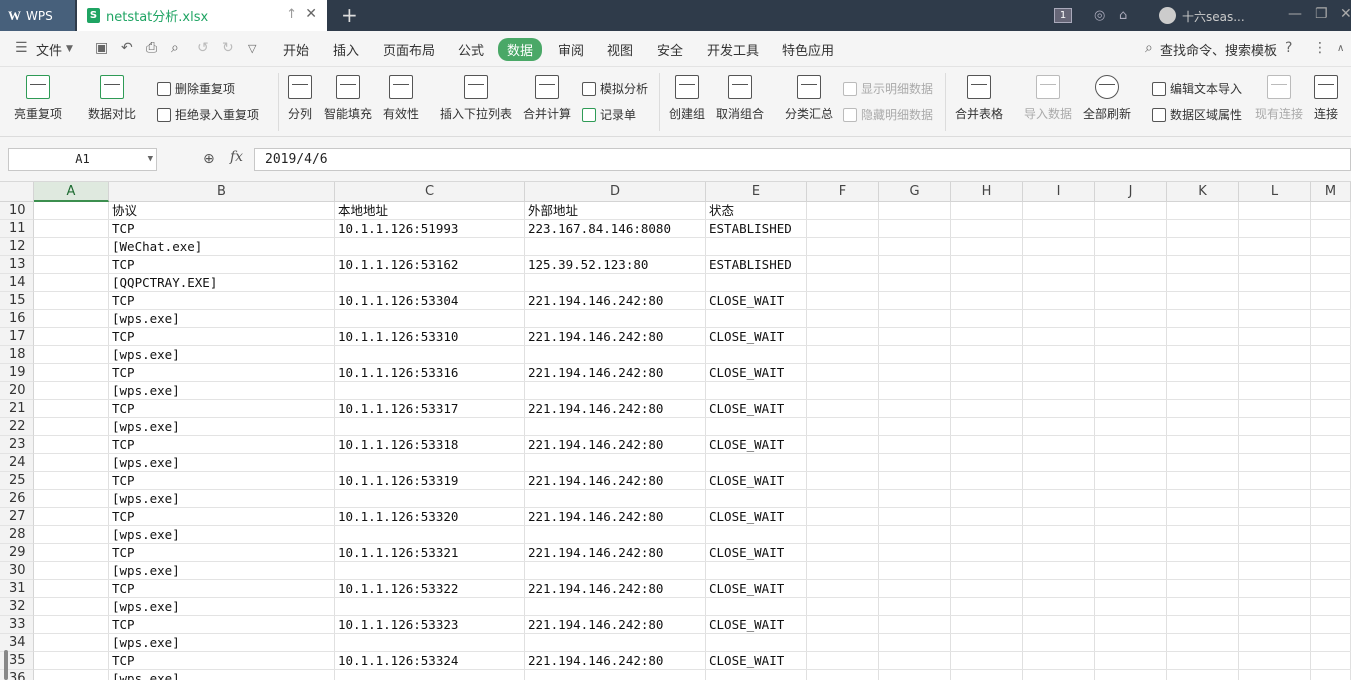  What do you see at coordinates (37, 15) in the screenshot?
I see `wps-home-tab: W WPS` at bounding box center [37, 15].